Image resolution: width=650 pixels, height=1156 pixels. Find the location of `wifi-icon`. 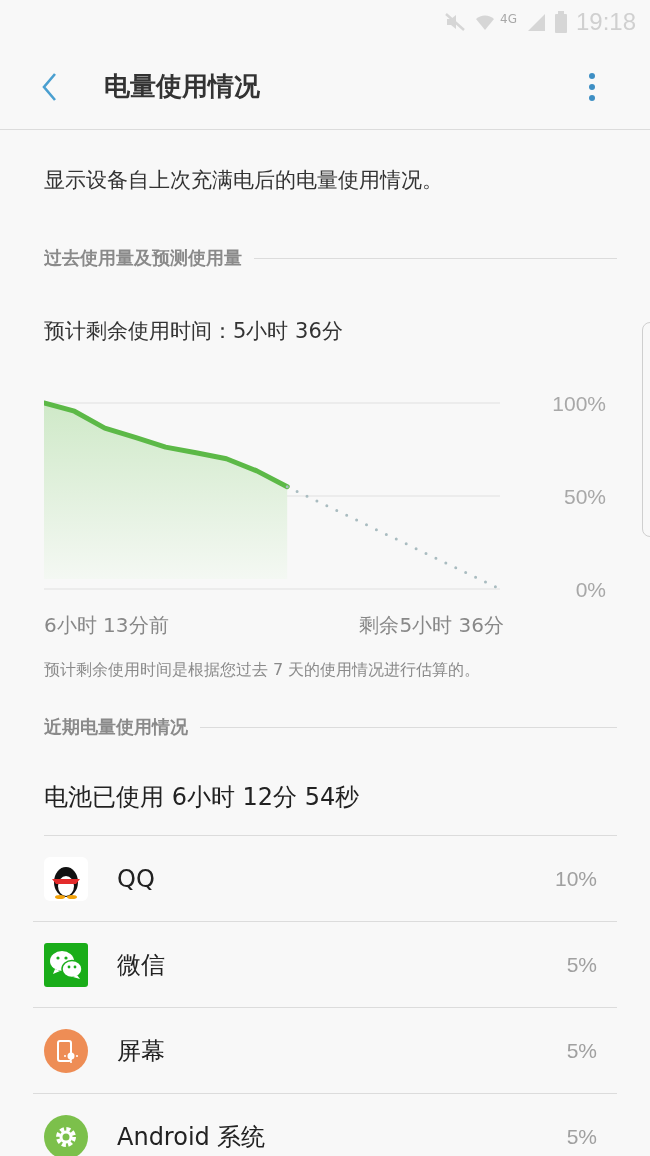

wifi-icon is located at coordinates (485, 22).